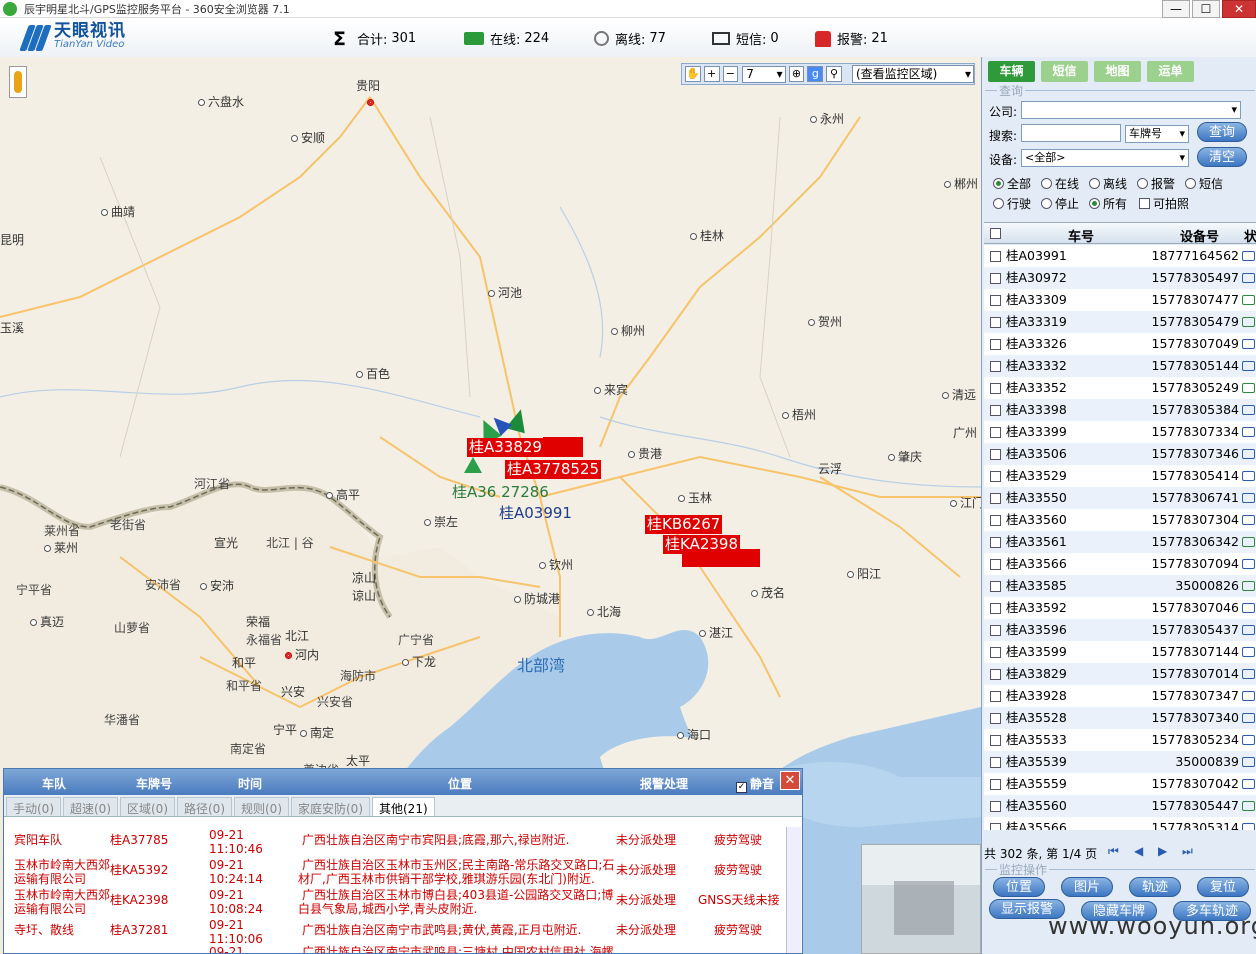 This screenshot has width=1256, height=954. What do you see at coordinates (995, 233) in the screenshot?
I see `select-all-checkbox` at bounding box center [995, 233].